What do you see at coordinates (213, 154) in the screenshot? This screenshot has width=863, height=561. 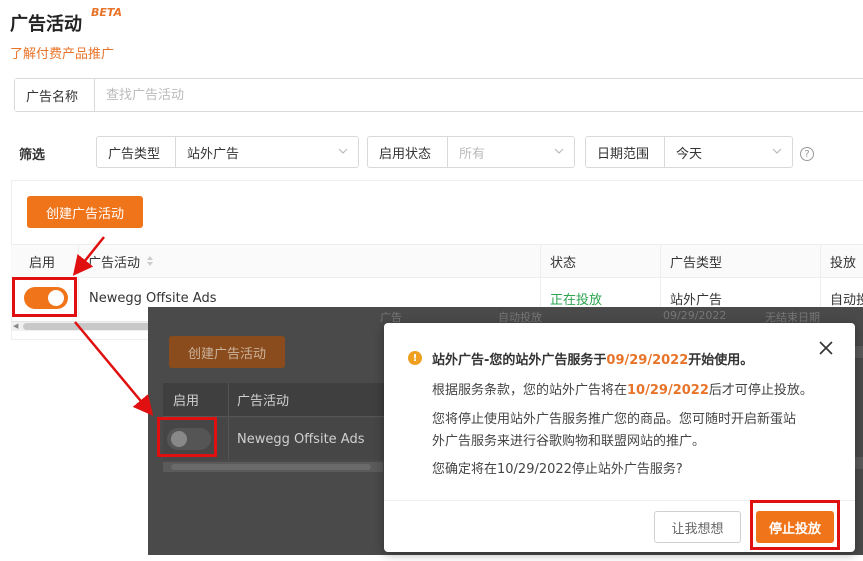 I see `ad-type-selected-value: 站外广告` at bounding box center [213, 154].